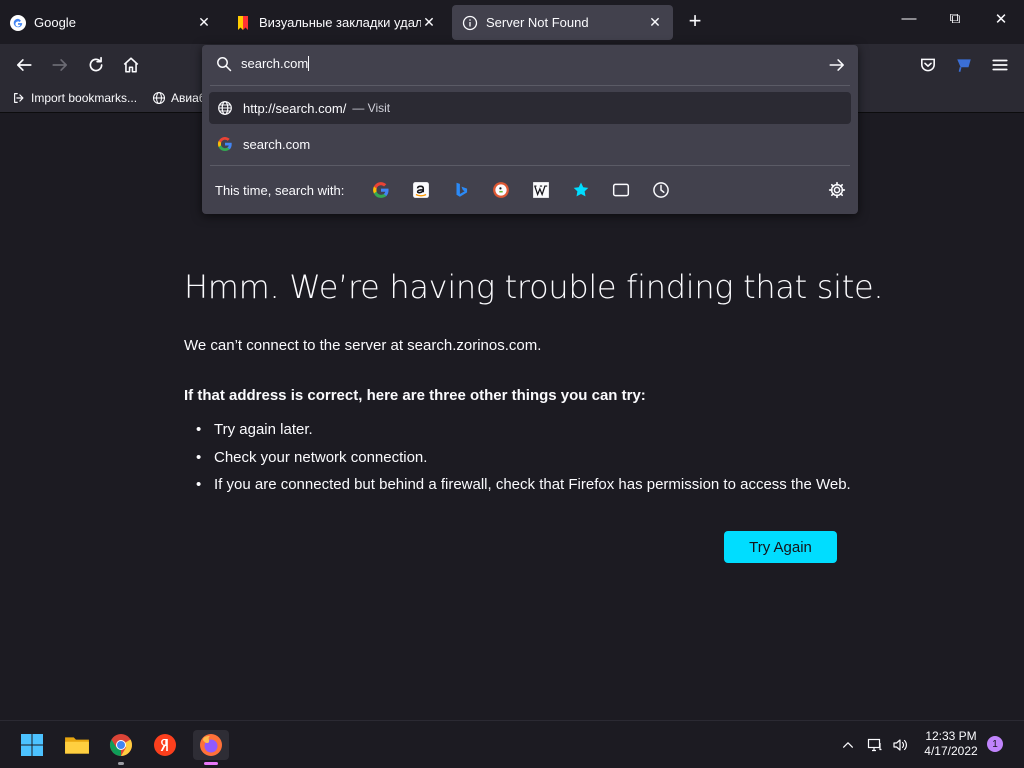  I want to click on pocket-button, so click(928, 65).